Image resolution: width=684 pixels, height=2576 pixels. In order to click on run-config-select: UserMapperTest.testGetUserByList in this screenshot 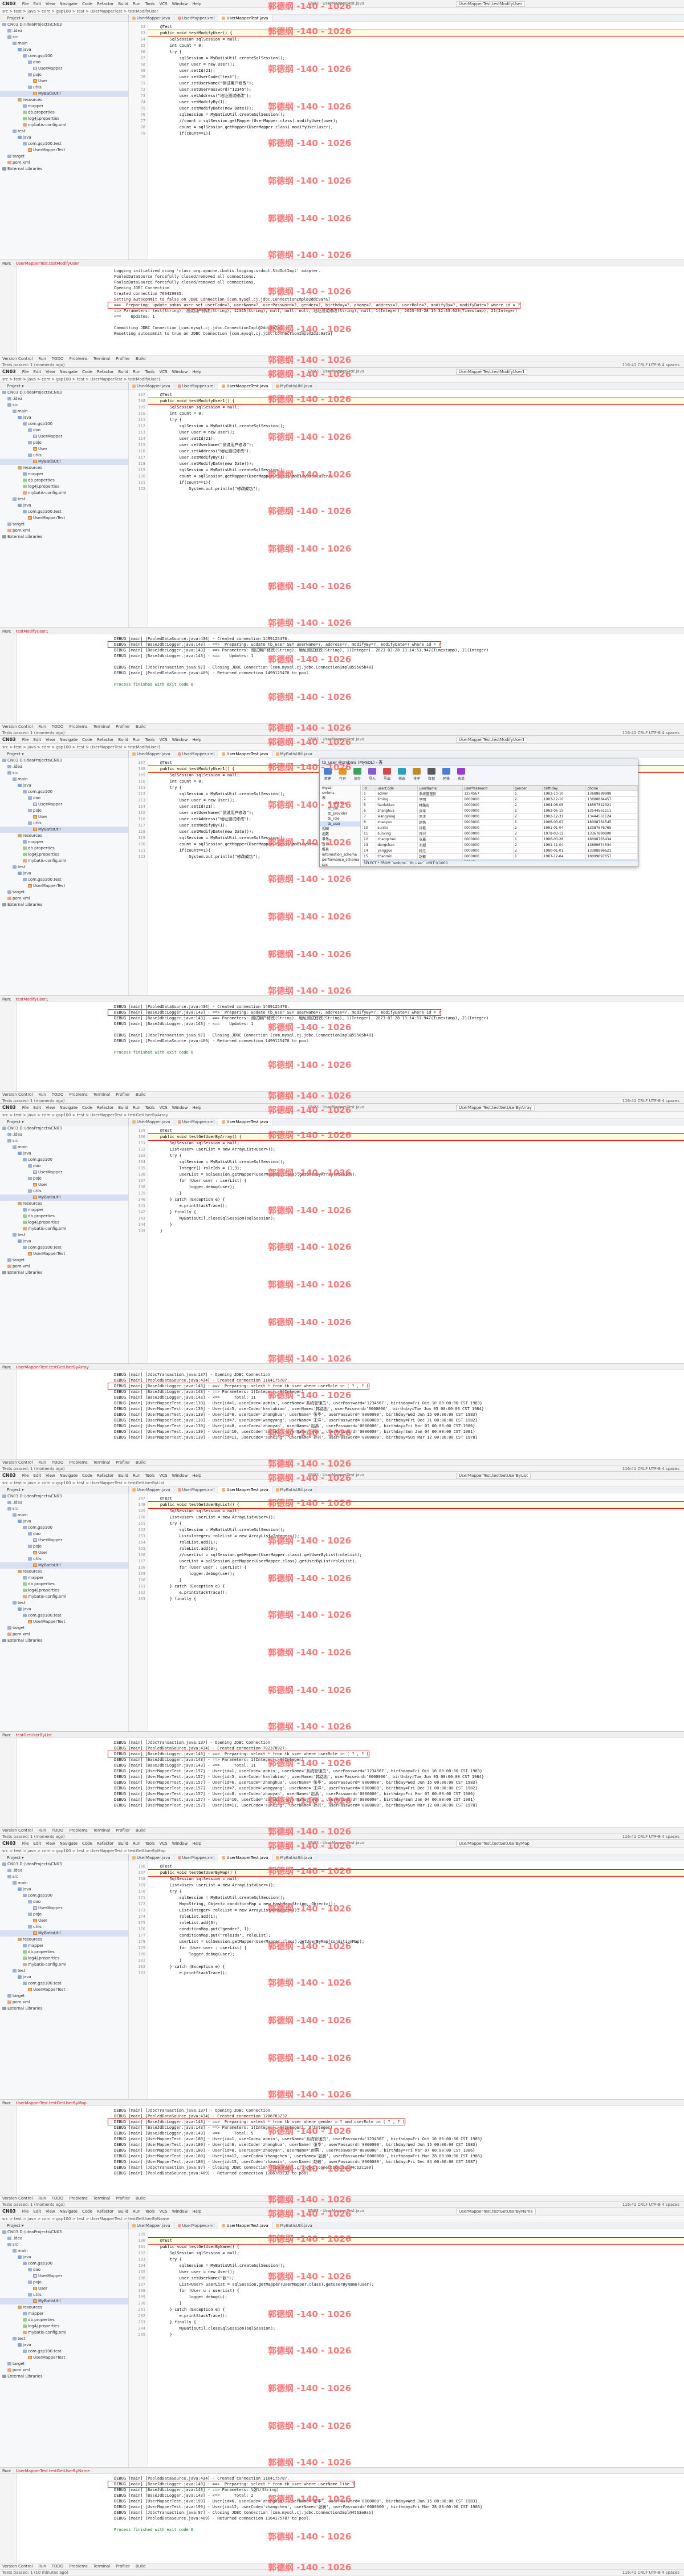, I will do `click(493, 1476)`.